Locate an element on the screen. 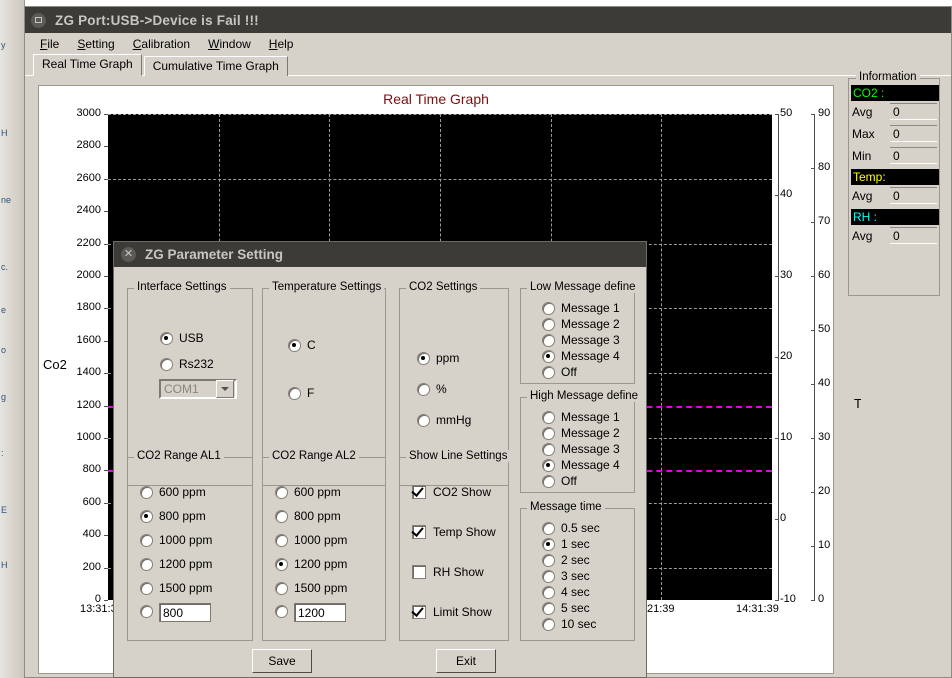 This screenshot has width=952, height=678. radio-low-message-1-indicator is located at coordinates (548, 324).